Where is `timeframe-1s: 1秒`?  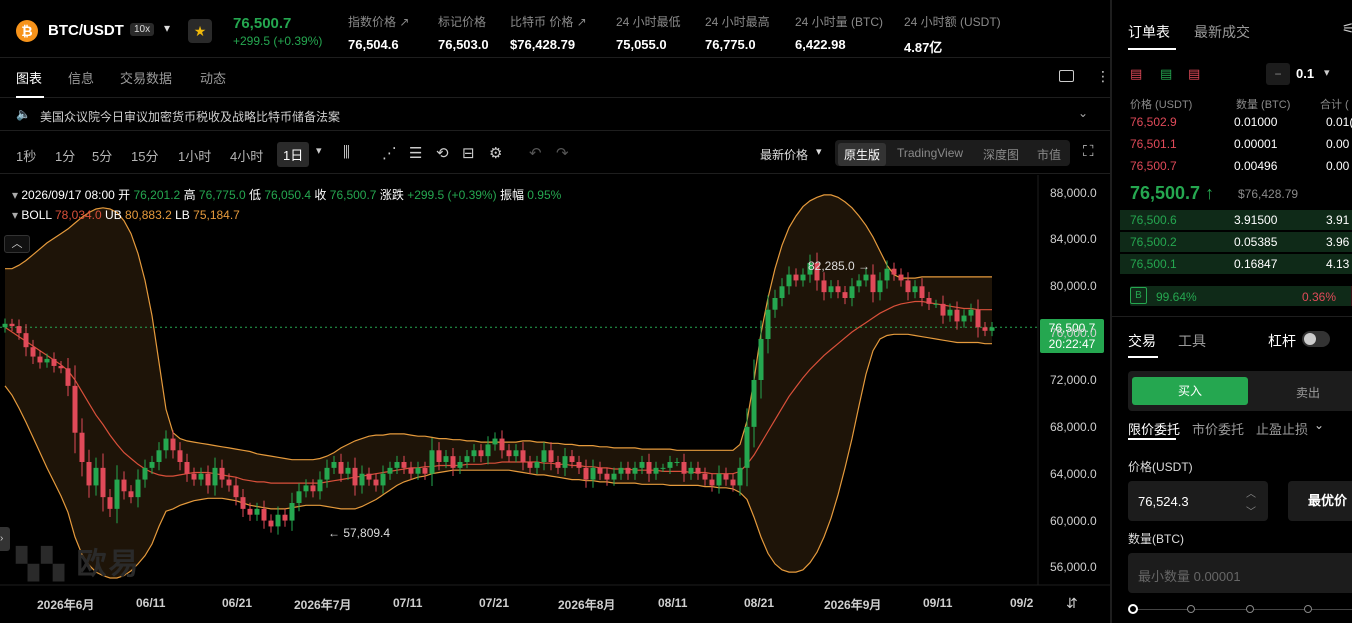 timeframe-1s: 1秒 is located at coordinates (26, 155).